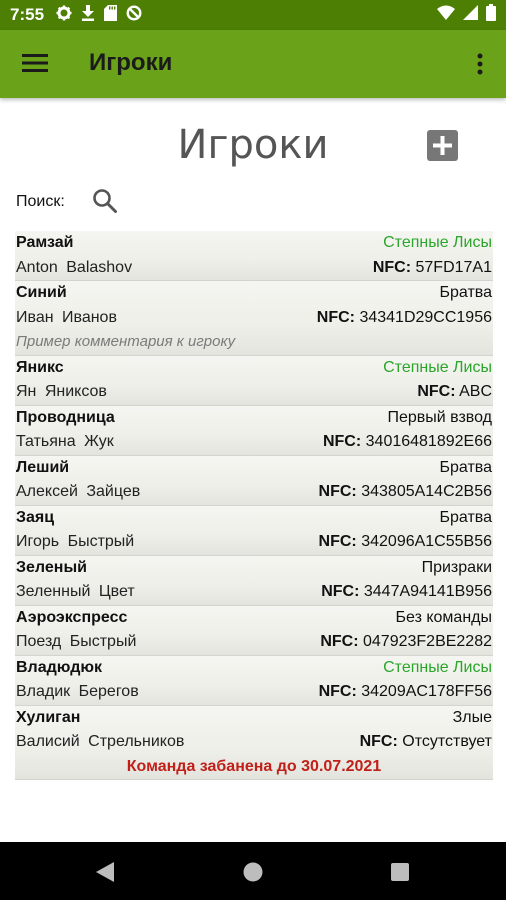 This screenshot has width=506, height=900. Describe the element at coordinates (72, 617) in the screenshot. I see `player-nick: Аэроэкспресс` at that location.